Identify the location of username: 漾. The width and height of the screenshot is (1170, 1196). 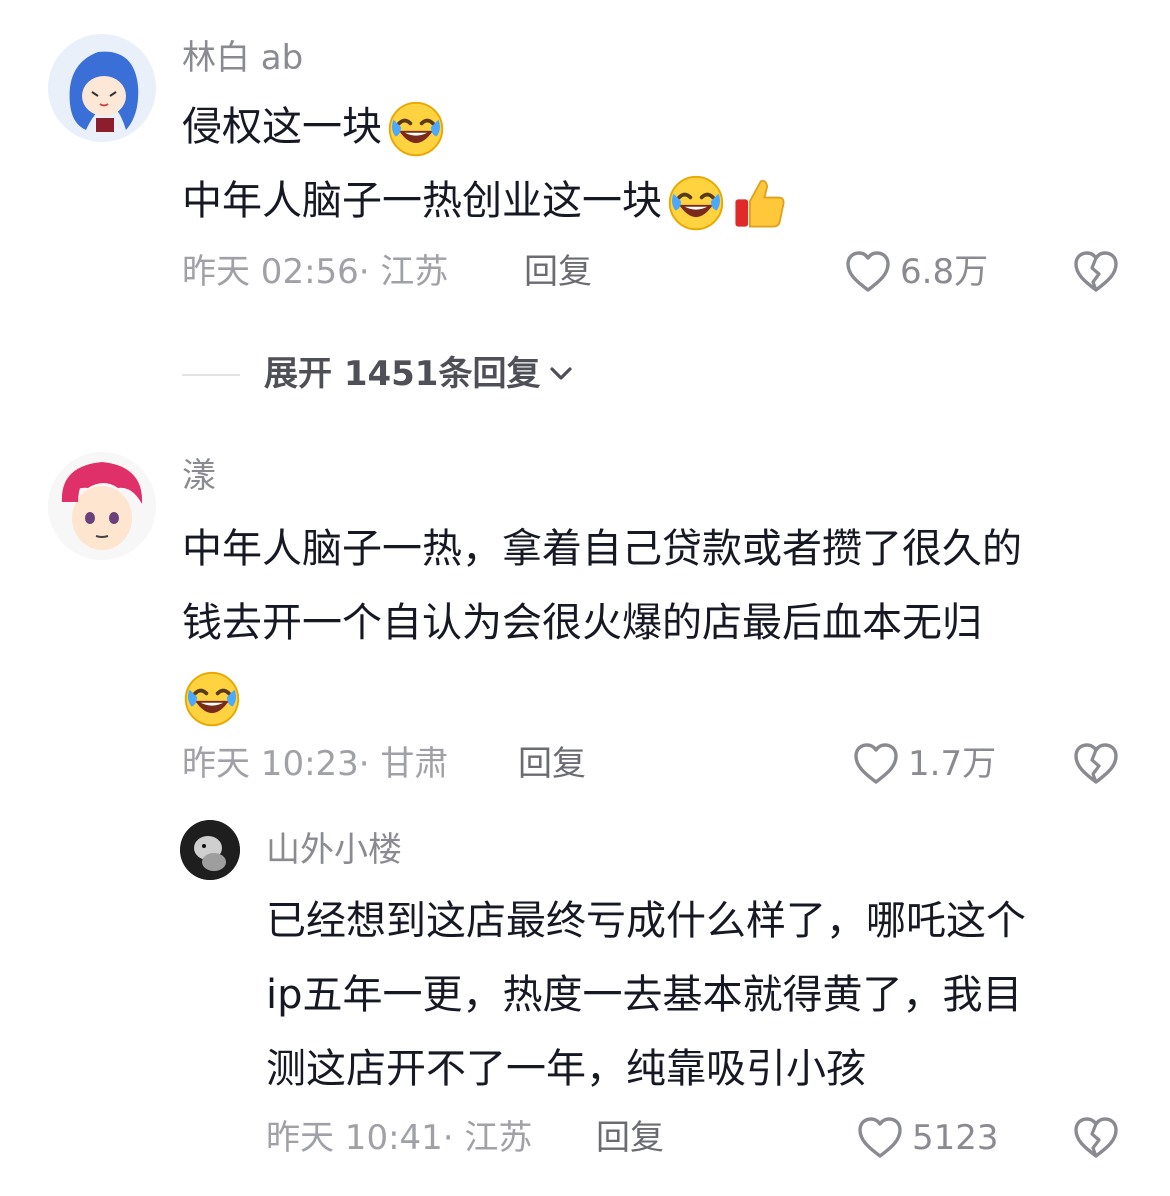
(199, 476).